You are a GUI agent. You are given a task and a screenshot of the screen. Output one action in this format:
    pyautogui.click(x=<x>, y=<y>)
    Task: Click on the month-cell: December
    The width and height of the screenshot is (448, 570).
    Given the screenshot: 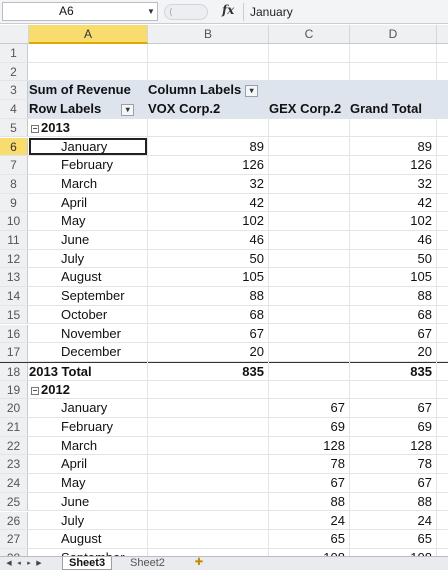 What is the action you would take?
    pyautogui.click(x=88, y=352)
    